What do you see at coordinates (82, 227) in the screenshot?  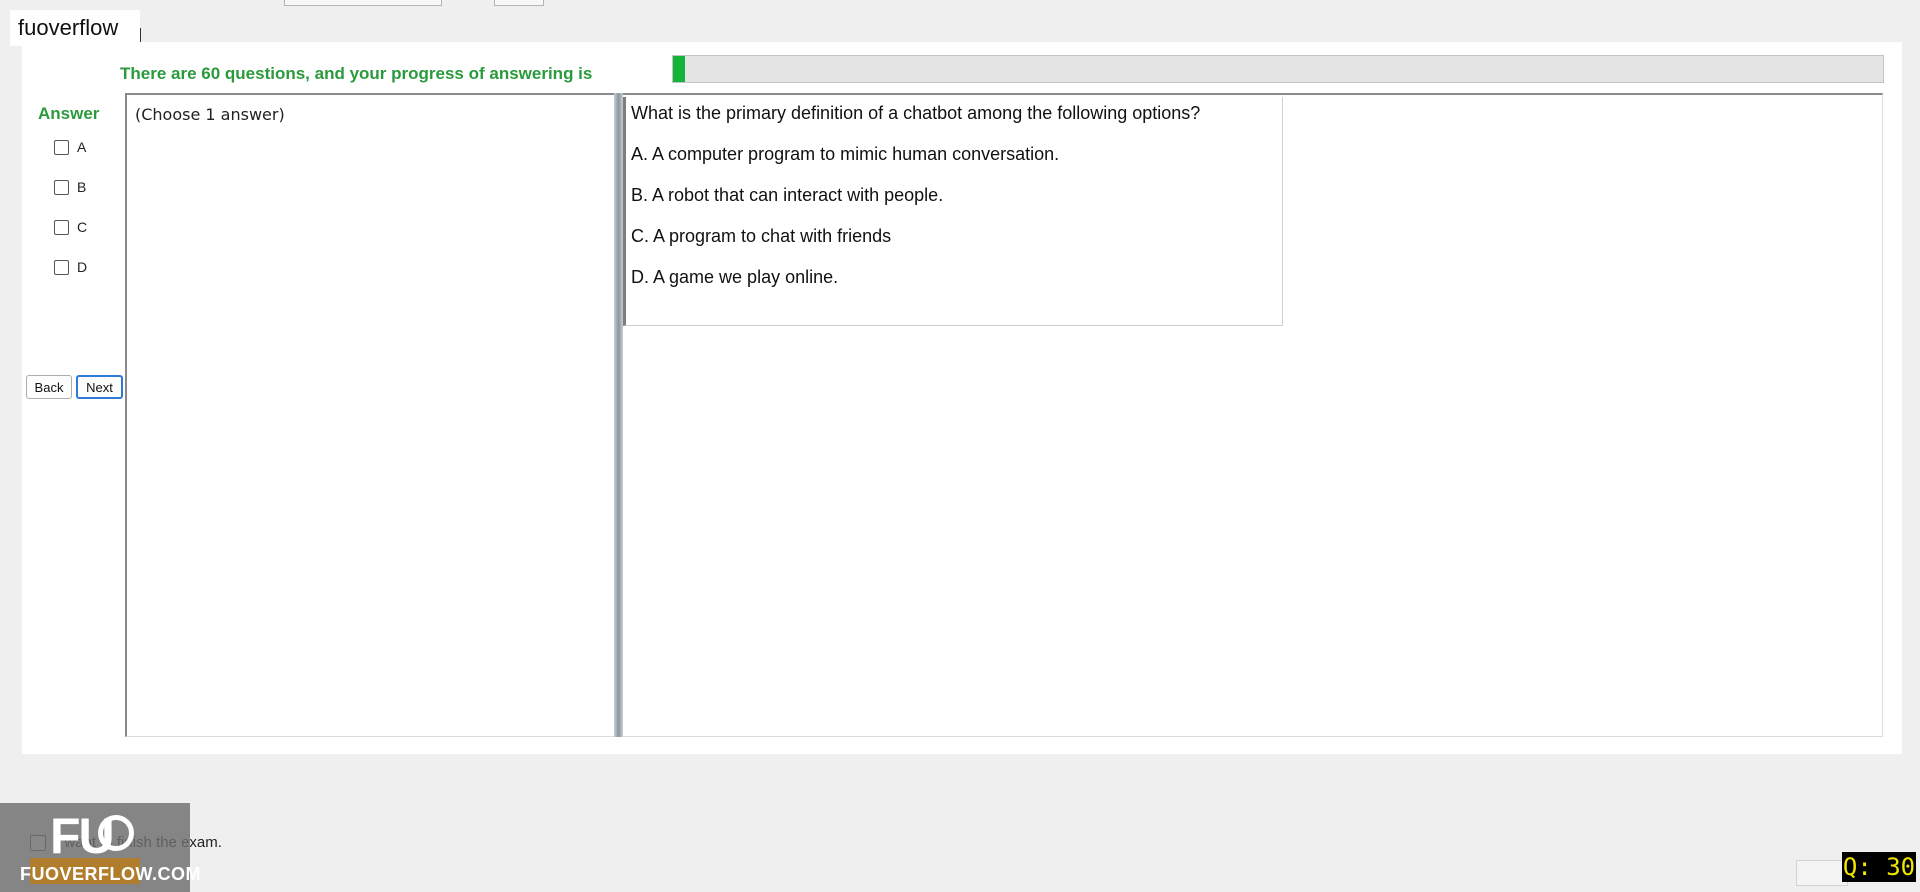 I see `option-label-c: C` at bounding box center [82, 227].